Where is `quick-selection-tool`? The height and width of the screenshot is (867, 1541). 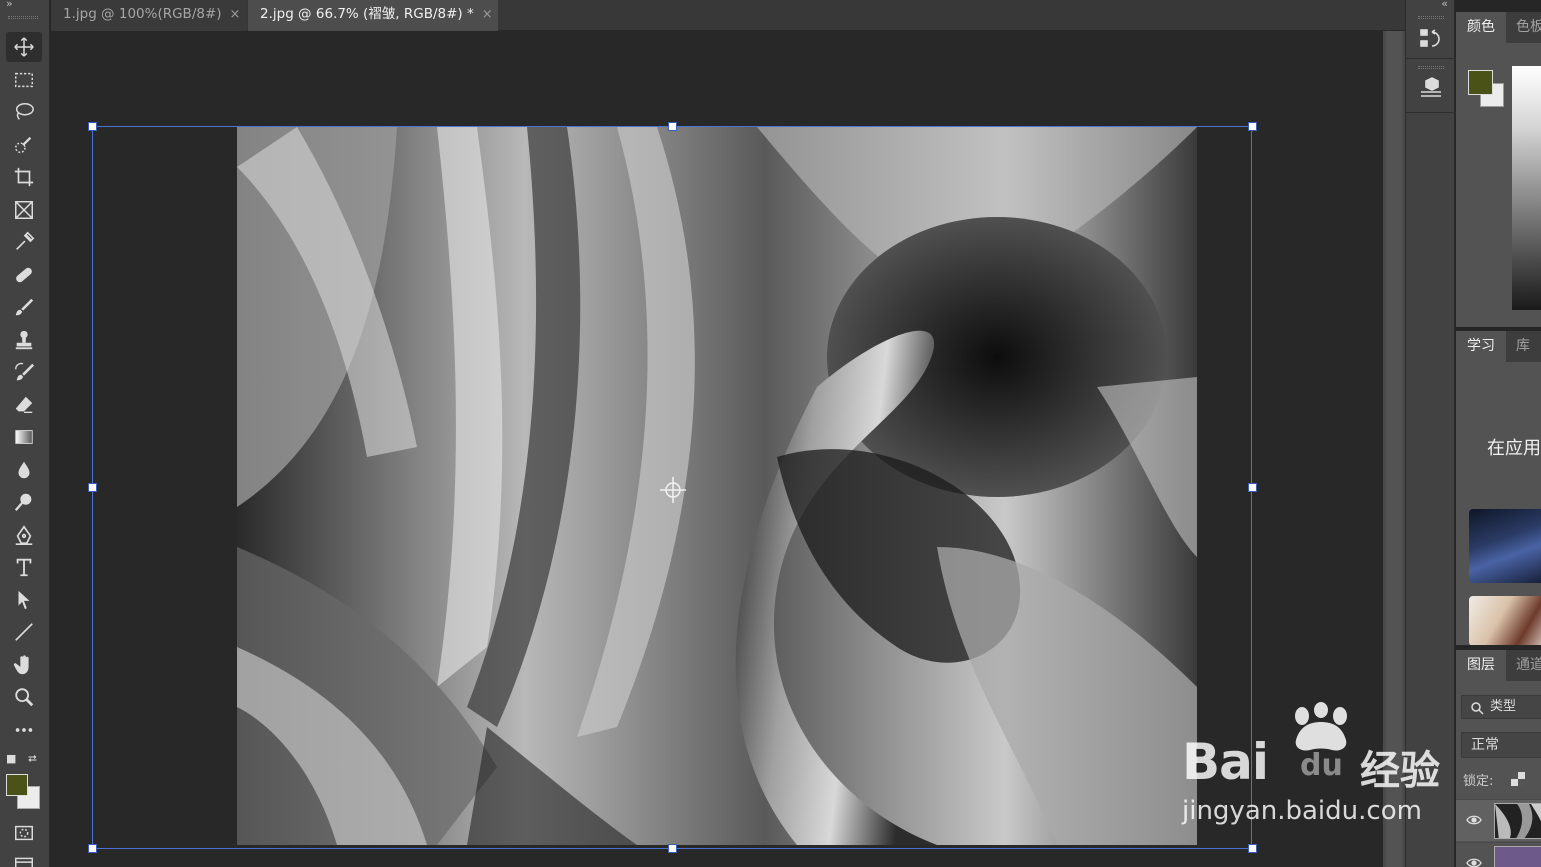 quick-selection-tool is located at coordinates (24, 145).